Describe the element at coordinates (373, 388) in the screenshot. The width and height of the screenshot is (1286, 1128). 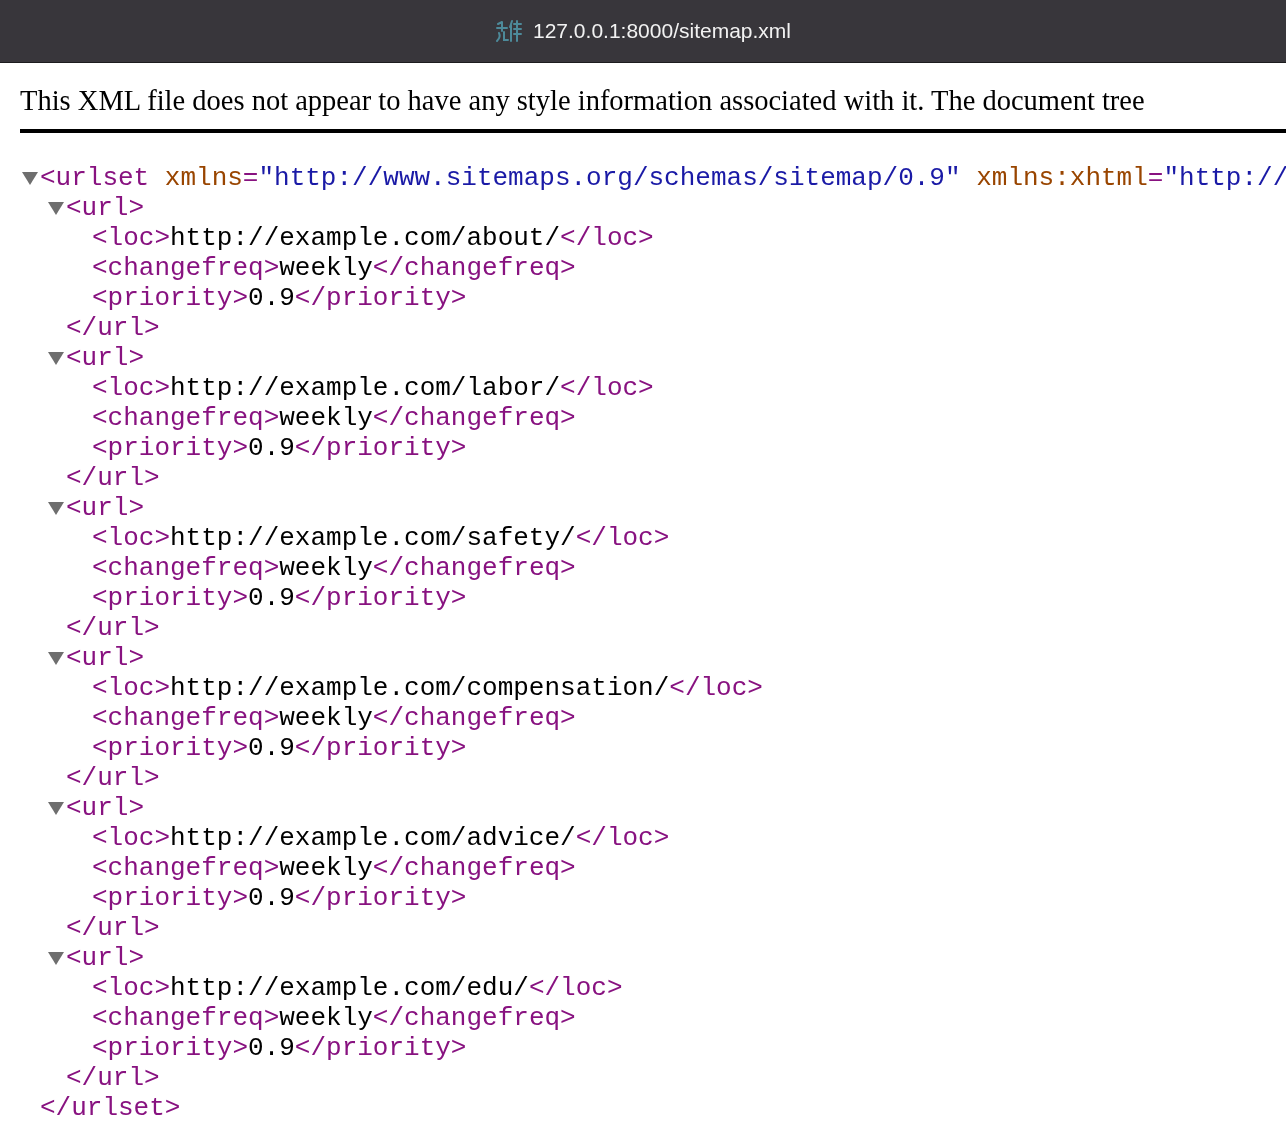
I see `xml-element-line: <loc>http://example.com/labor/</loc>` at that location.